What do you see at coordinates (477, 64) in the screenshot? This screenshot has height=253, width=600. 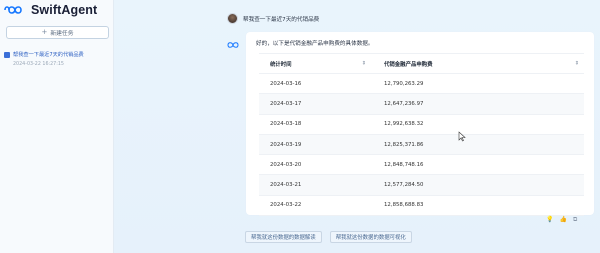 I see `column-header-fee: 代销金融产品申购费 ⇕` at bounding box center [477, 64].